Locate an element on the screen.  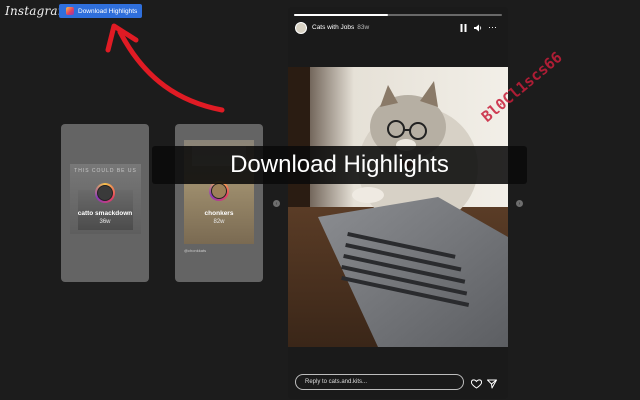
highlight-age-1: 36w is located at coordinates (105, 222).